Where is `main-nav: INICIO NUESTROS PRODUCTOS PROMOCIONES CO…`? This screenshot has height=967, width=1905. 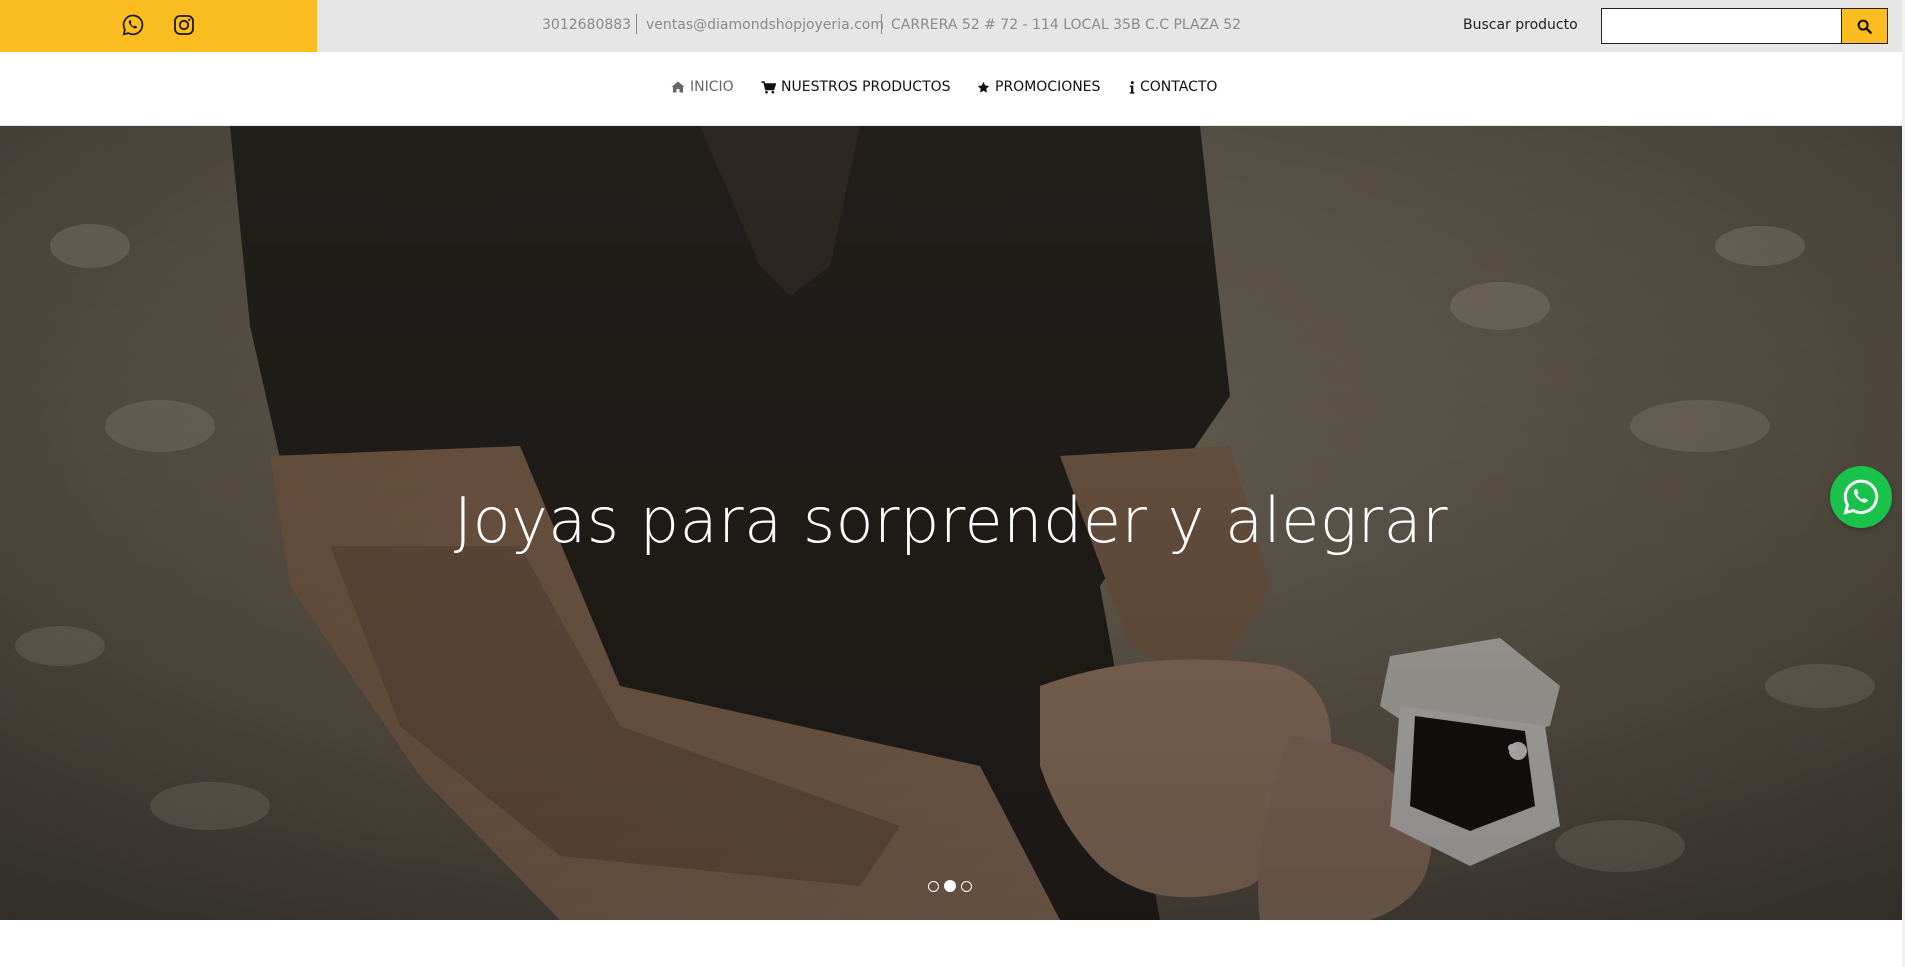
main-nav: INICIO NUESTROS PRODUCTOS PROMOCIONES CO… is located at coordinates (952, 89).